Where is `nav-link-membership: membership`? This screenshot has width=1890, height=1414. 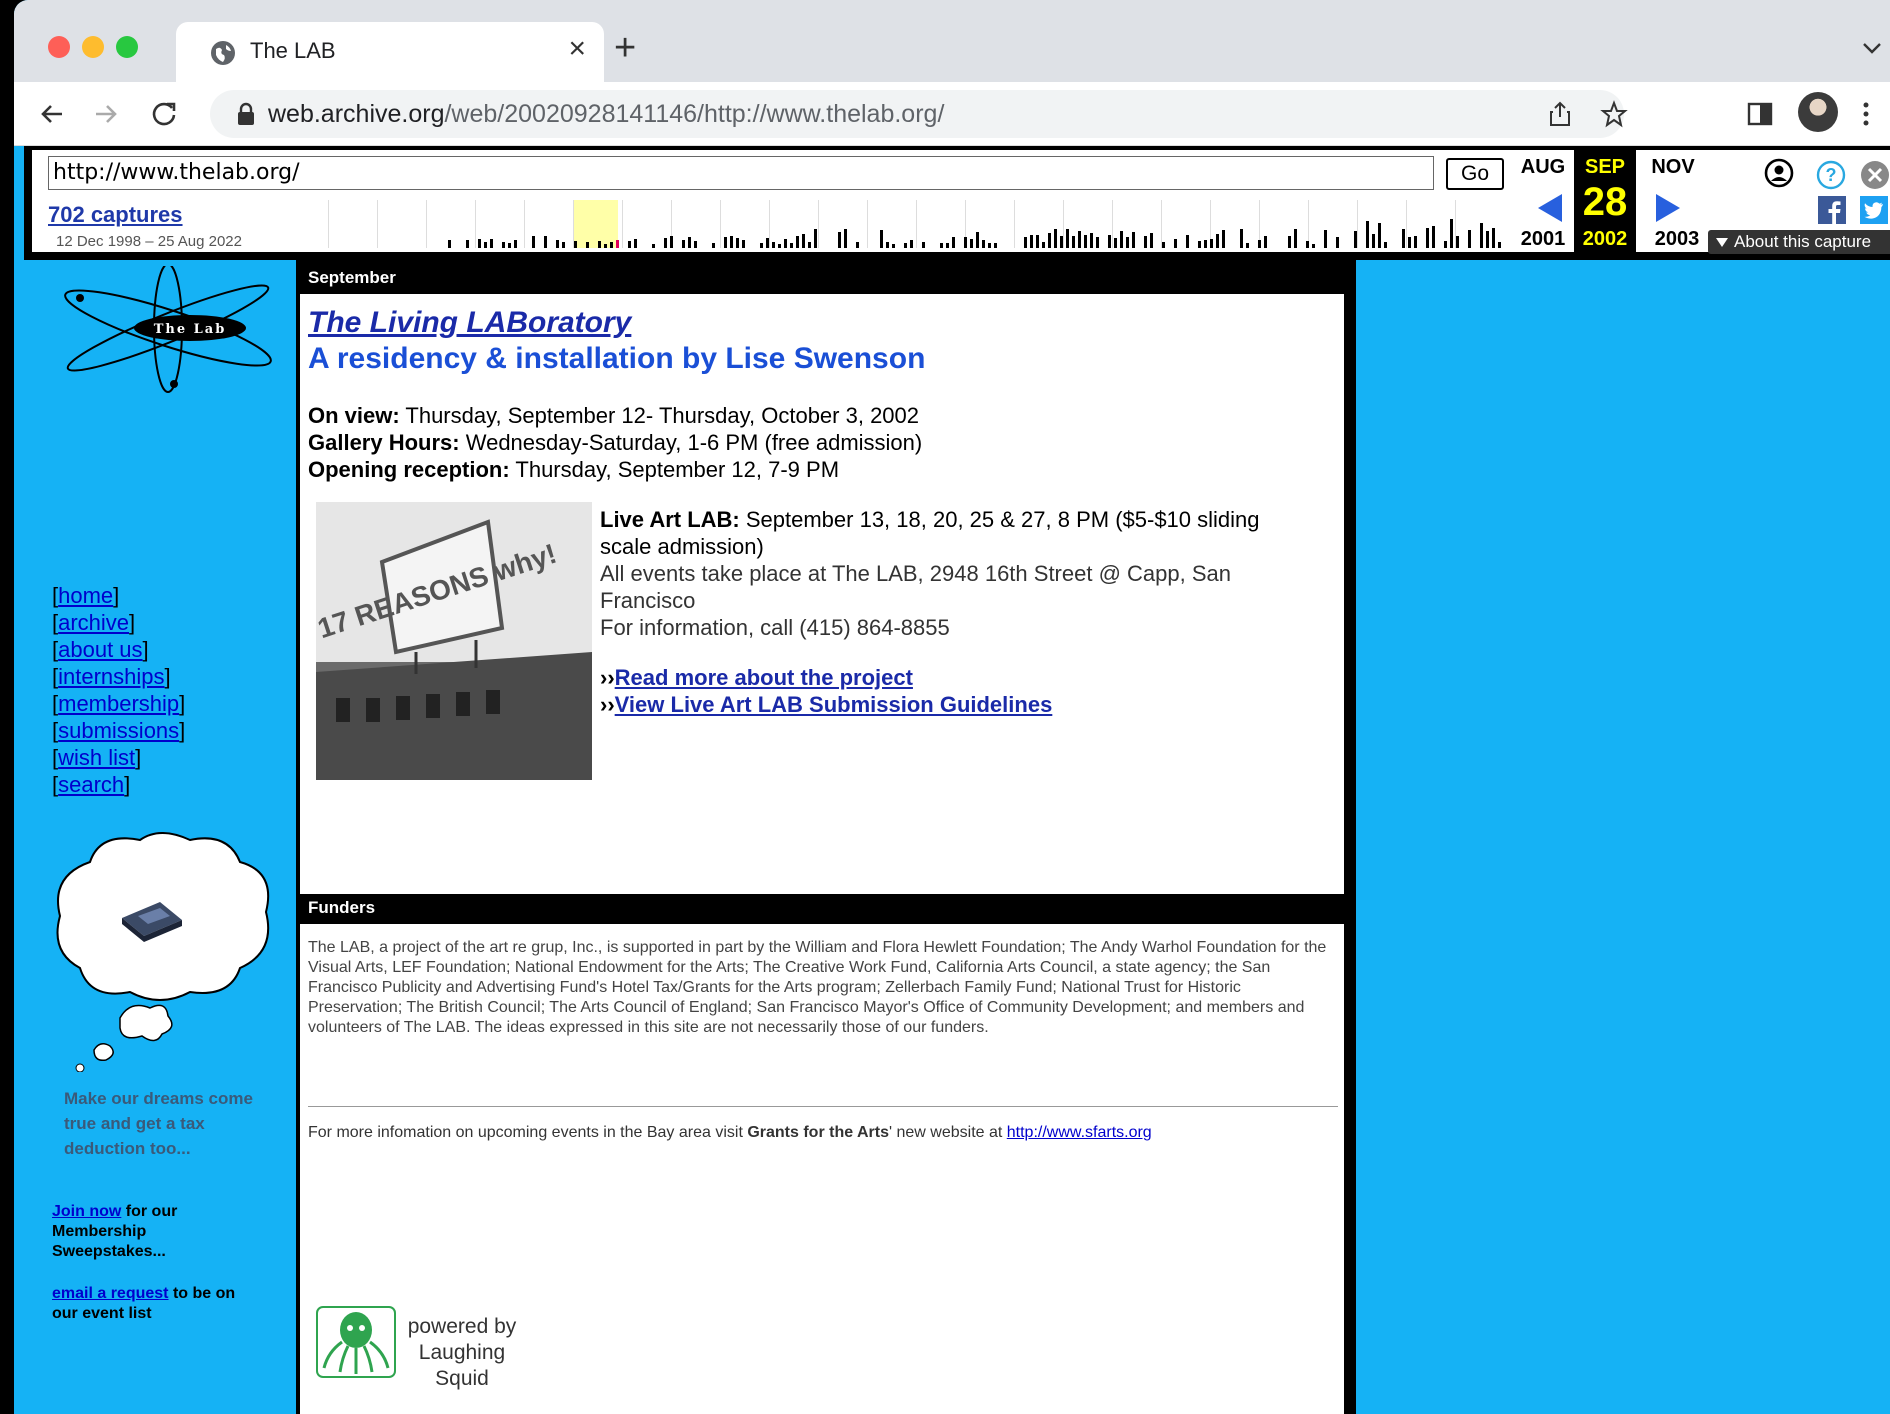
nav-link-membership: membership is located at coordinates (118, 703).